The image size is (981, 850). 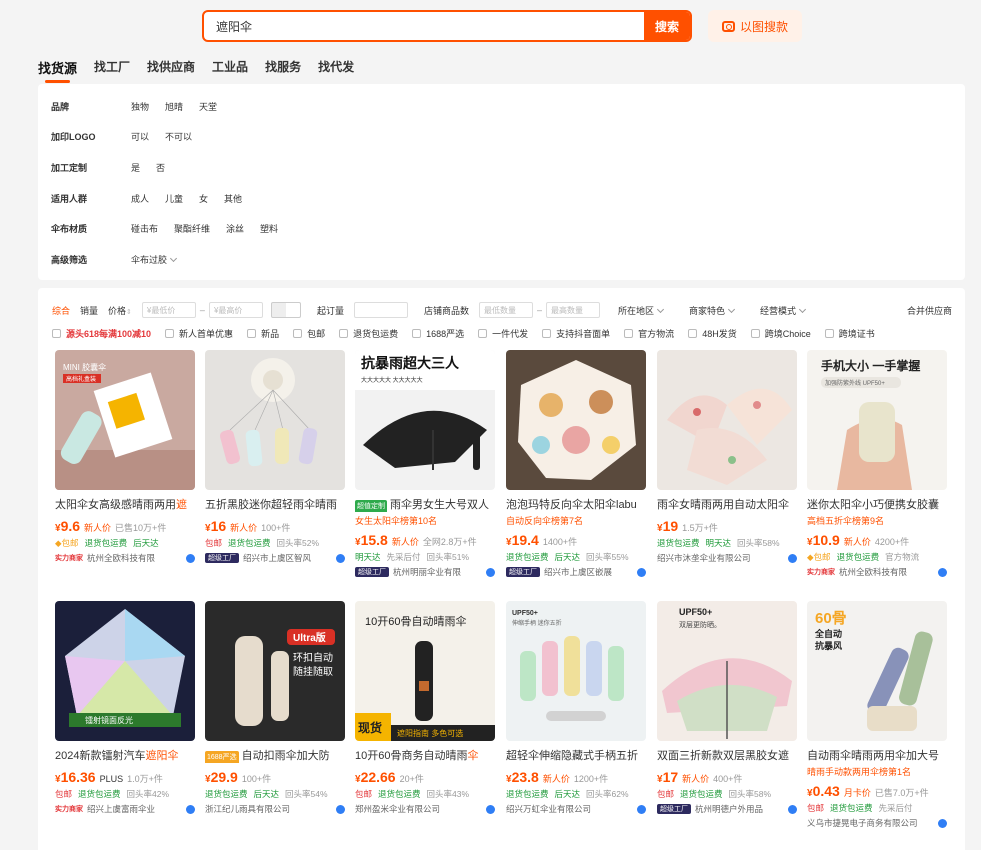 I want to click on shop-name: 郑州盈米伞业有限公司, so click(x=397, y=809).